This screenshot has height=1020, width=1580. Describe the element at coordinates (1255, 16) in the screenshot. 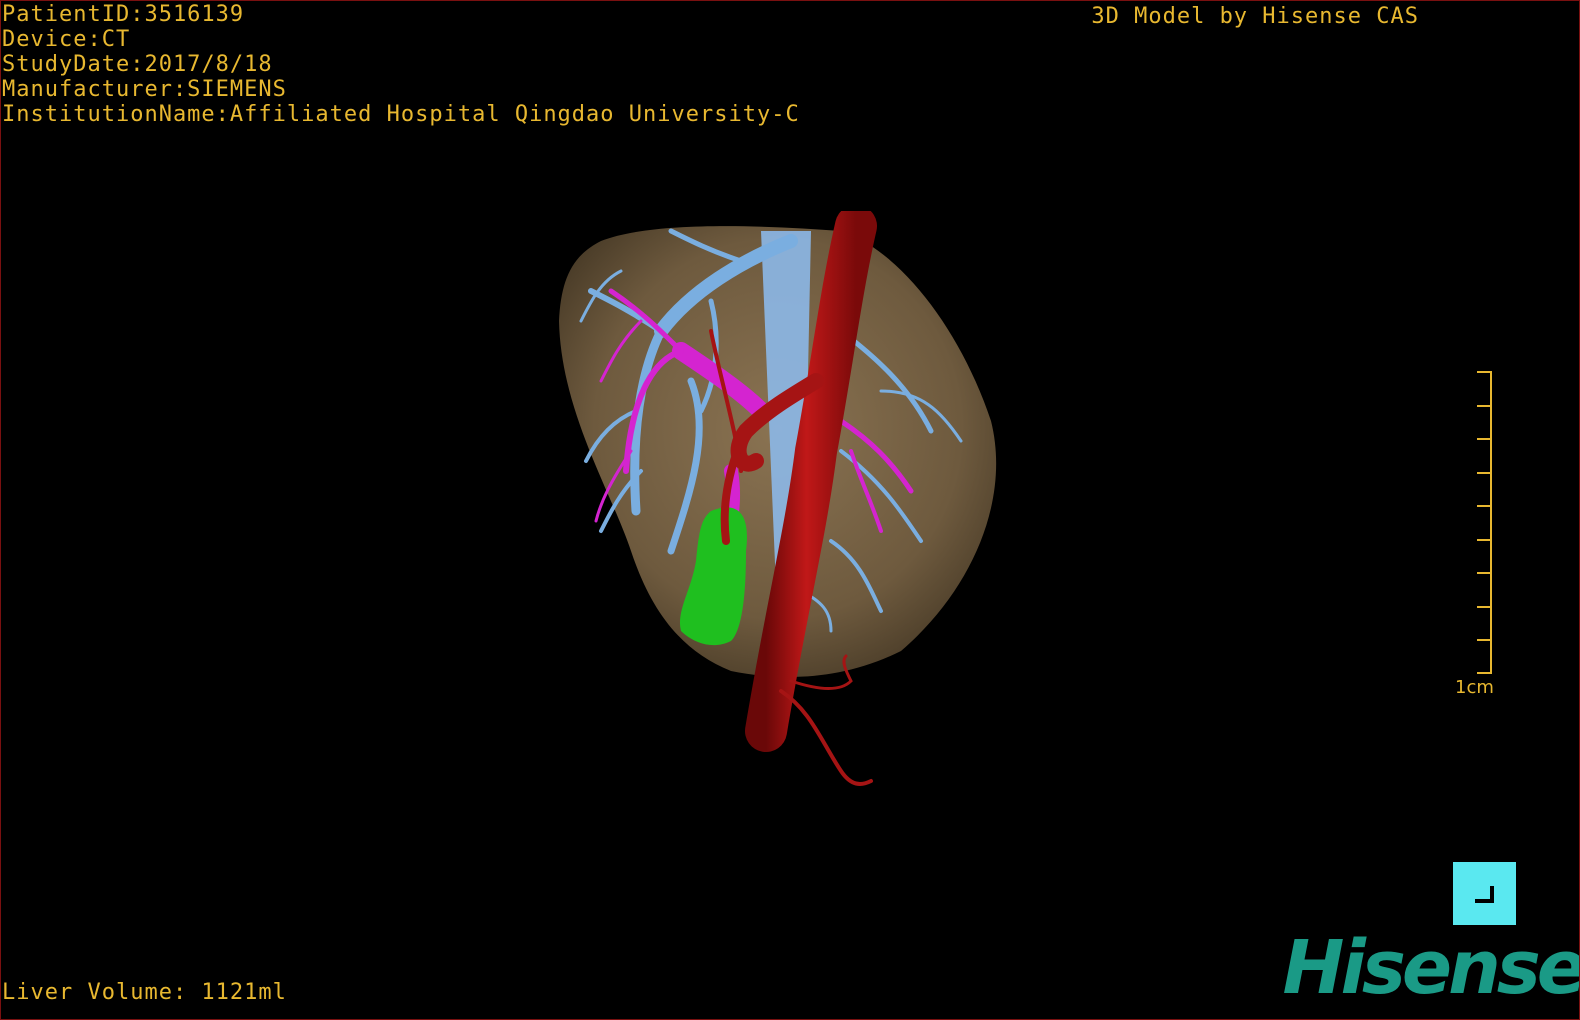

I see `model-credit: 3D Model by Hisense CAS` at that location.